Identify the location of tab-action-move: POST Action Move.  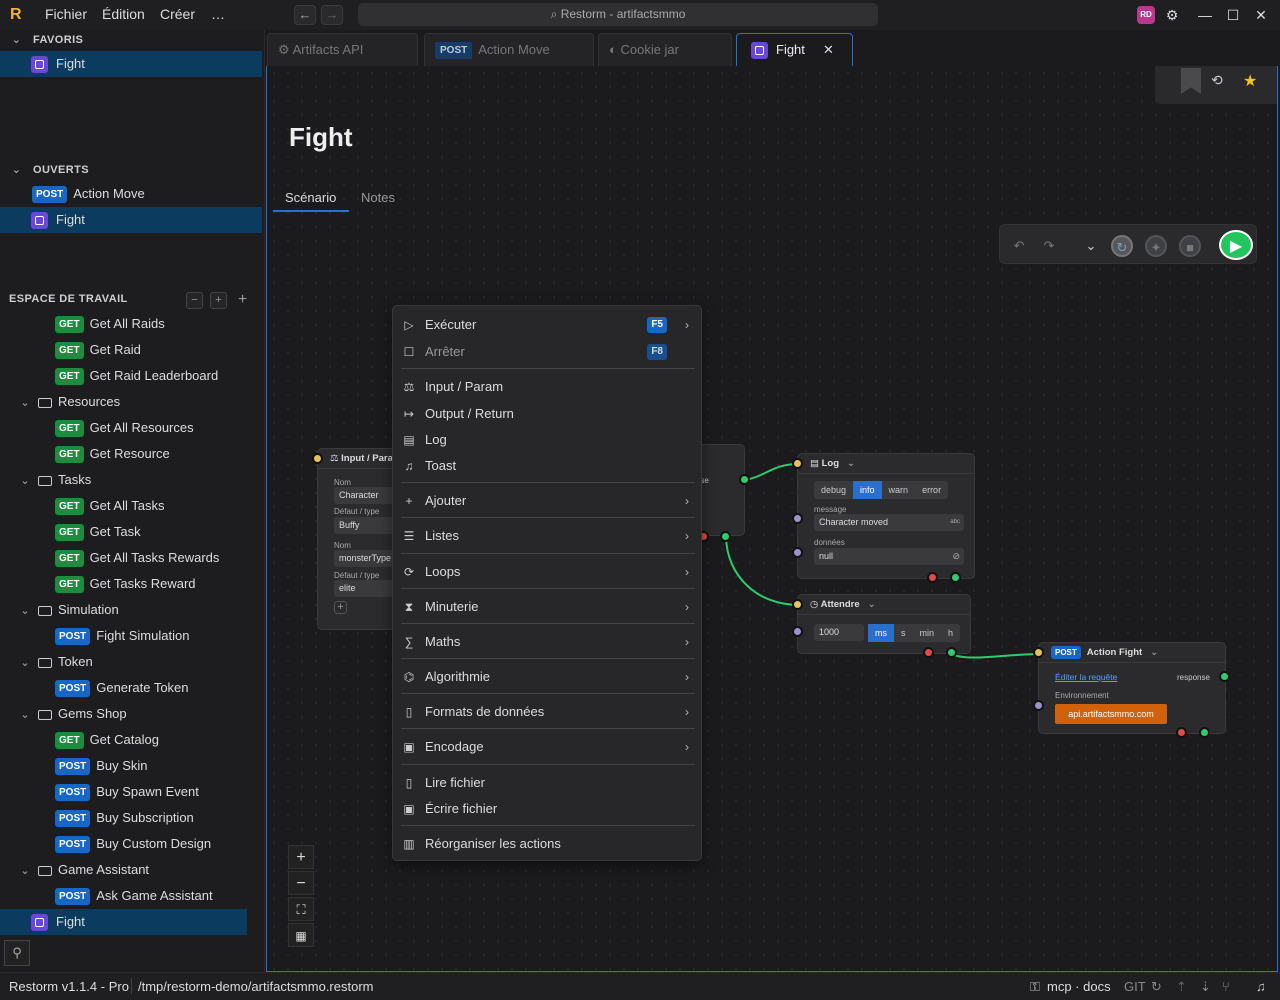
(509, 49).